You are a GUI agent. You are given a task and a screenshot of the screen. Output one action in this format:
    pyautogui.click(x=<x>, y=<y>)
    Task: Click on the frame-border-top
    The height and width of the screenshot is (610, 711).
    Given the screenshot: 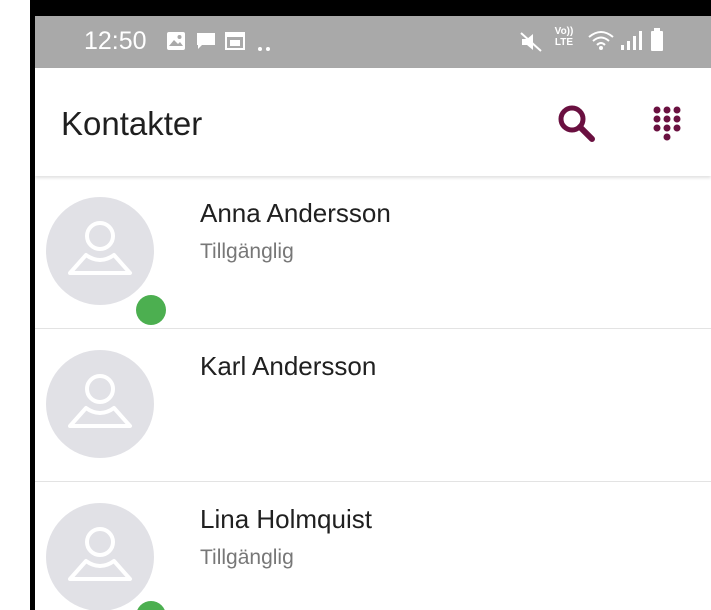 What is the action you would take?
    pyautogui.click(x=370, y=8)
    